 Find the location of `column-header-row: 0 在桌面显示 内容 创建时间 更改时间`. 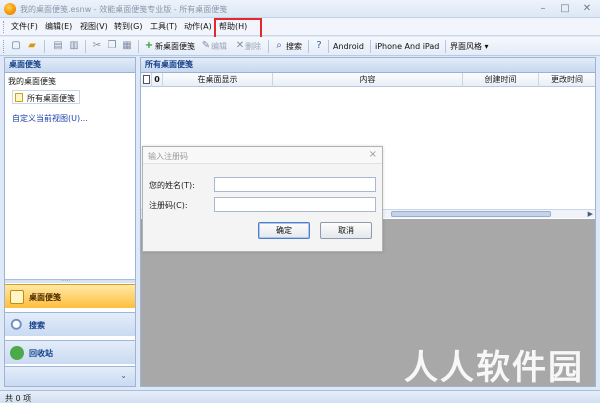

column-header-row: 0 在桌面显示 内容 创建时间 更改时间 is located at coordinates (368, 80).